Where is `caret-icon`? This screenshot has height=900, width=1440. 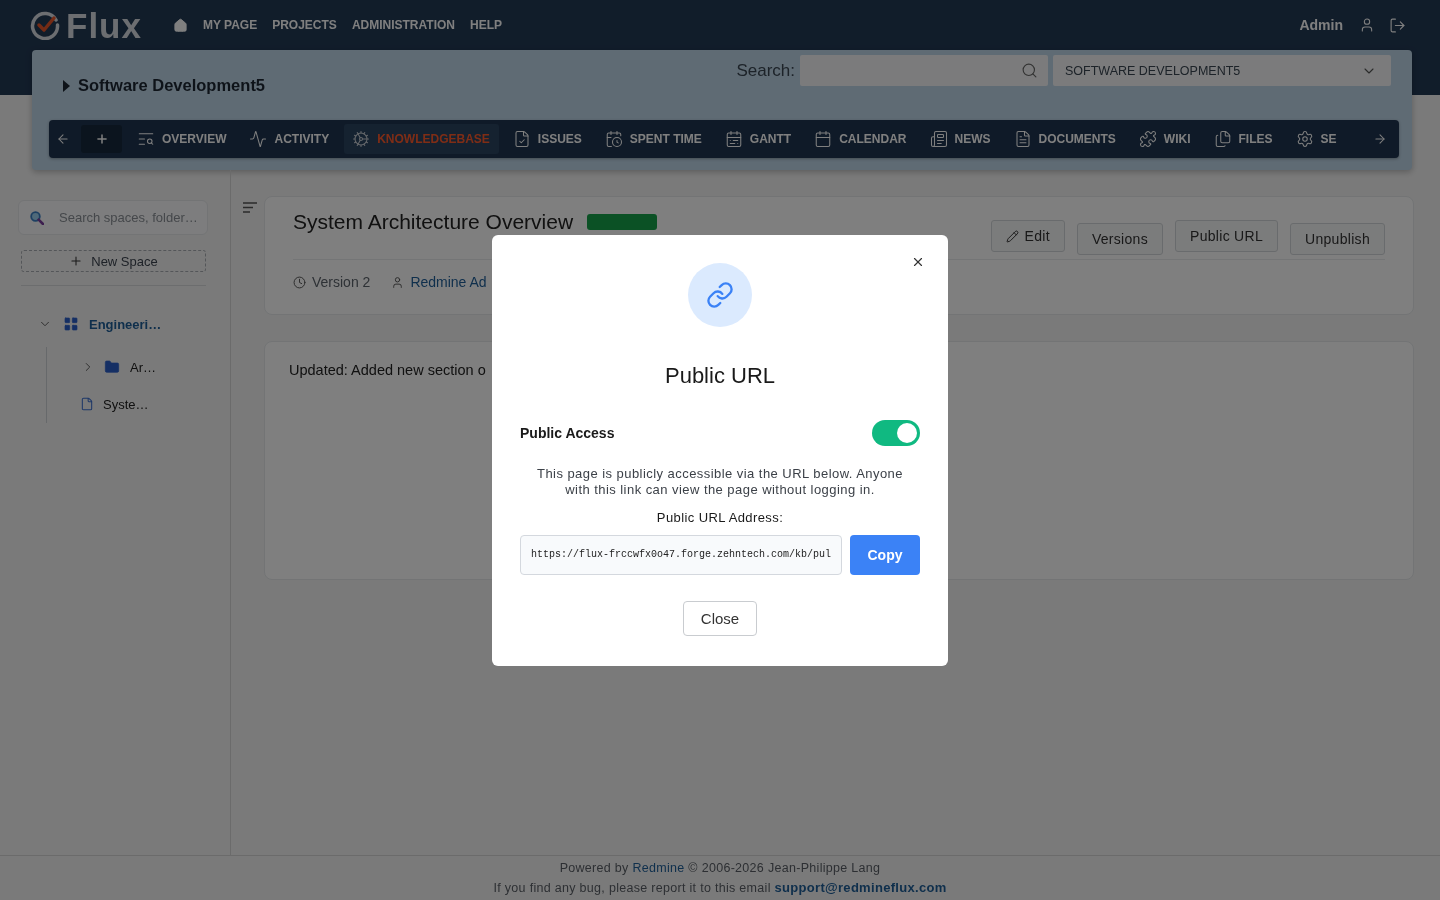
caret-icon is located at coordinates (66, 85).